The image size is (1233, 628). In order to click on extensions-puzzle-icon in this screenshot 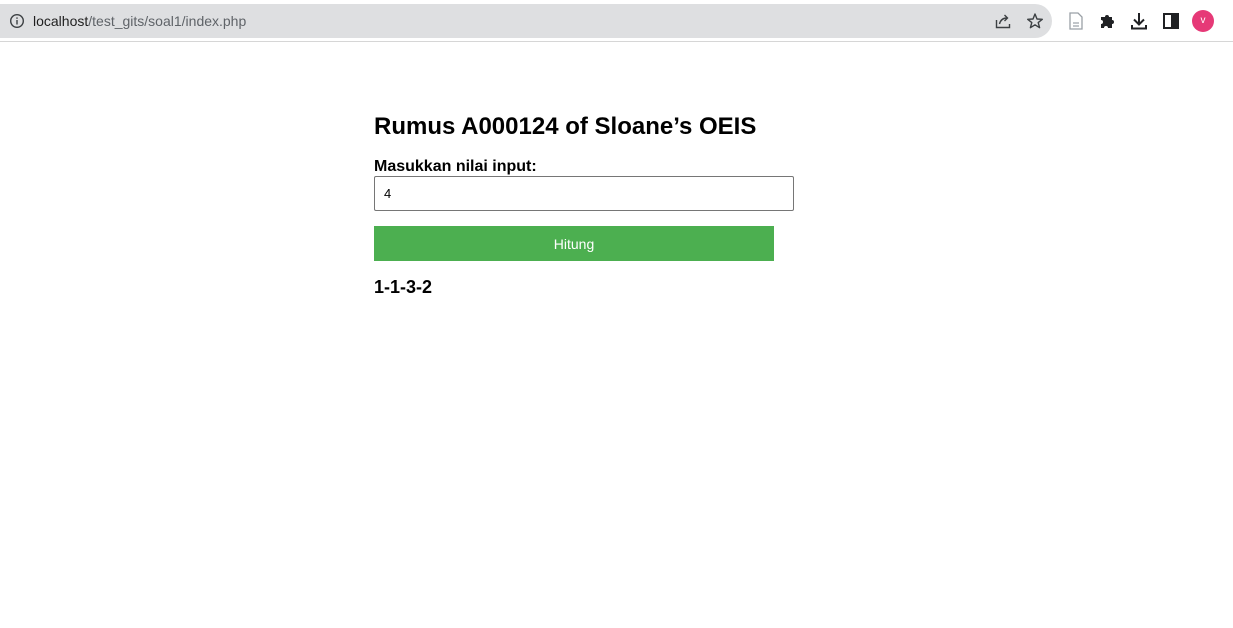, I will do `click(1107, 21)`.